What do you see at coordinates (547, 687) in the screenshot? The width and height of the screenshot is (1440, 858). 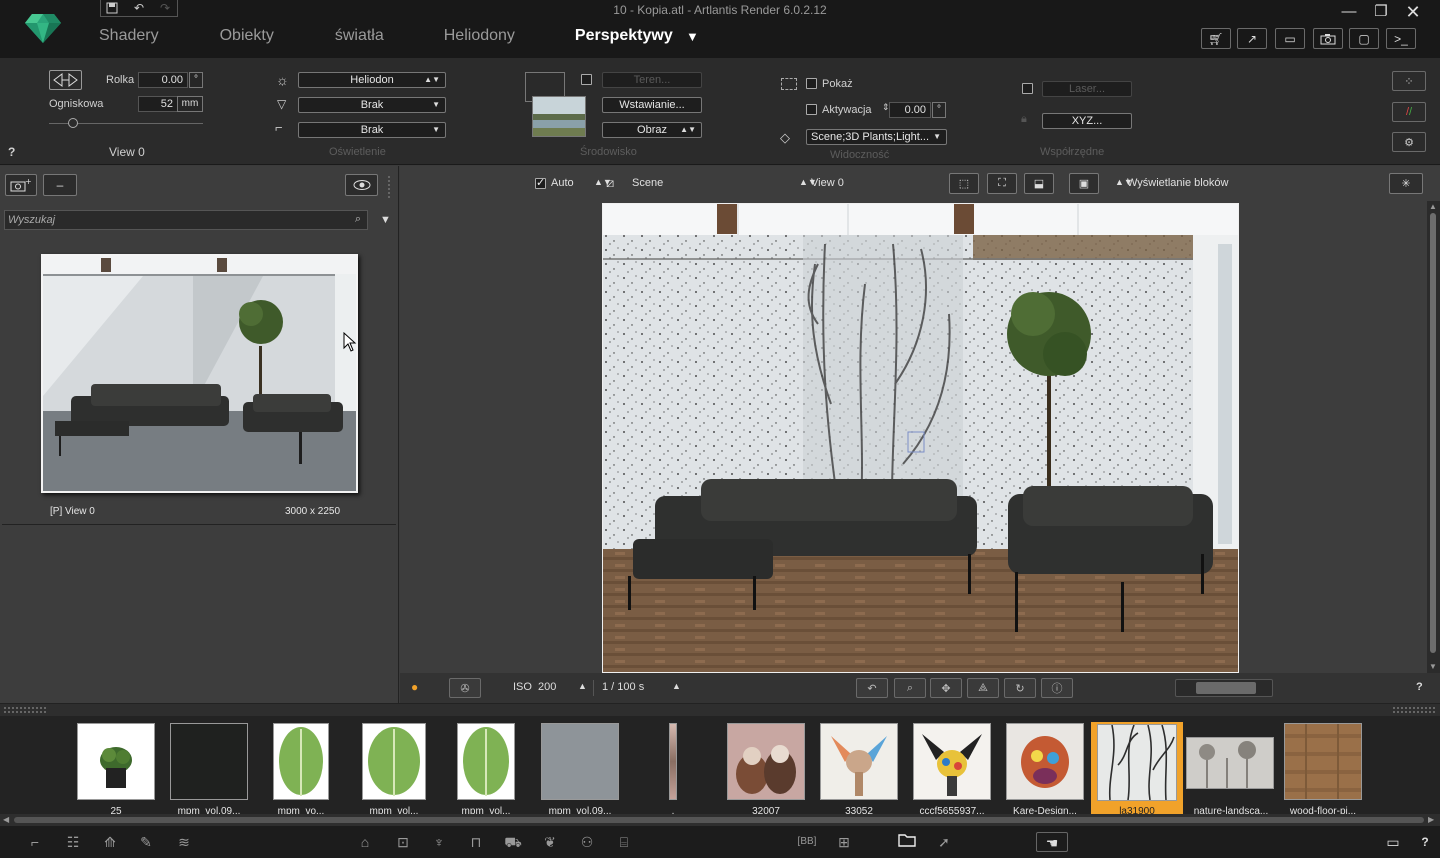 I see `iso-value: 200` at bounding box center [547, 687].